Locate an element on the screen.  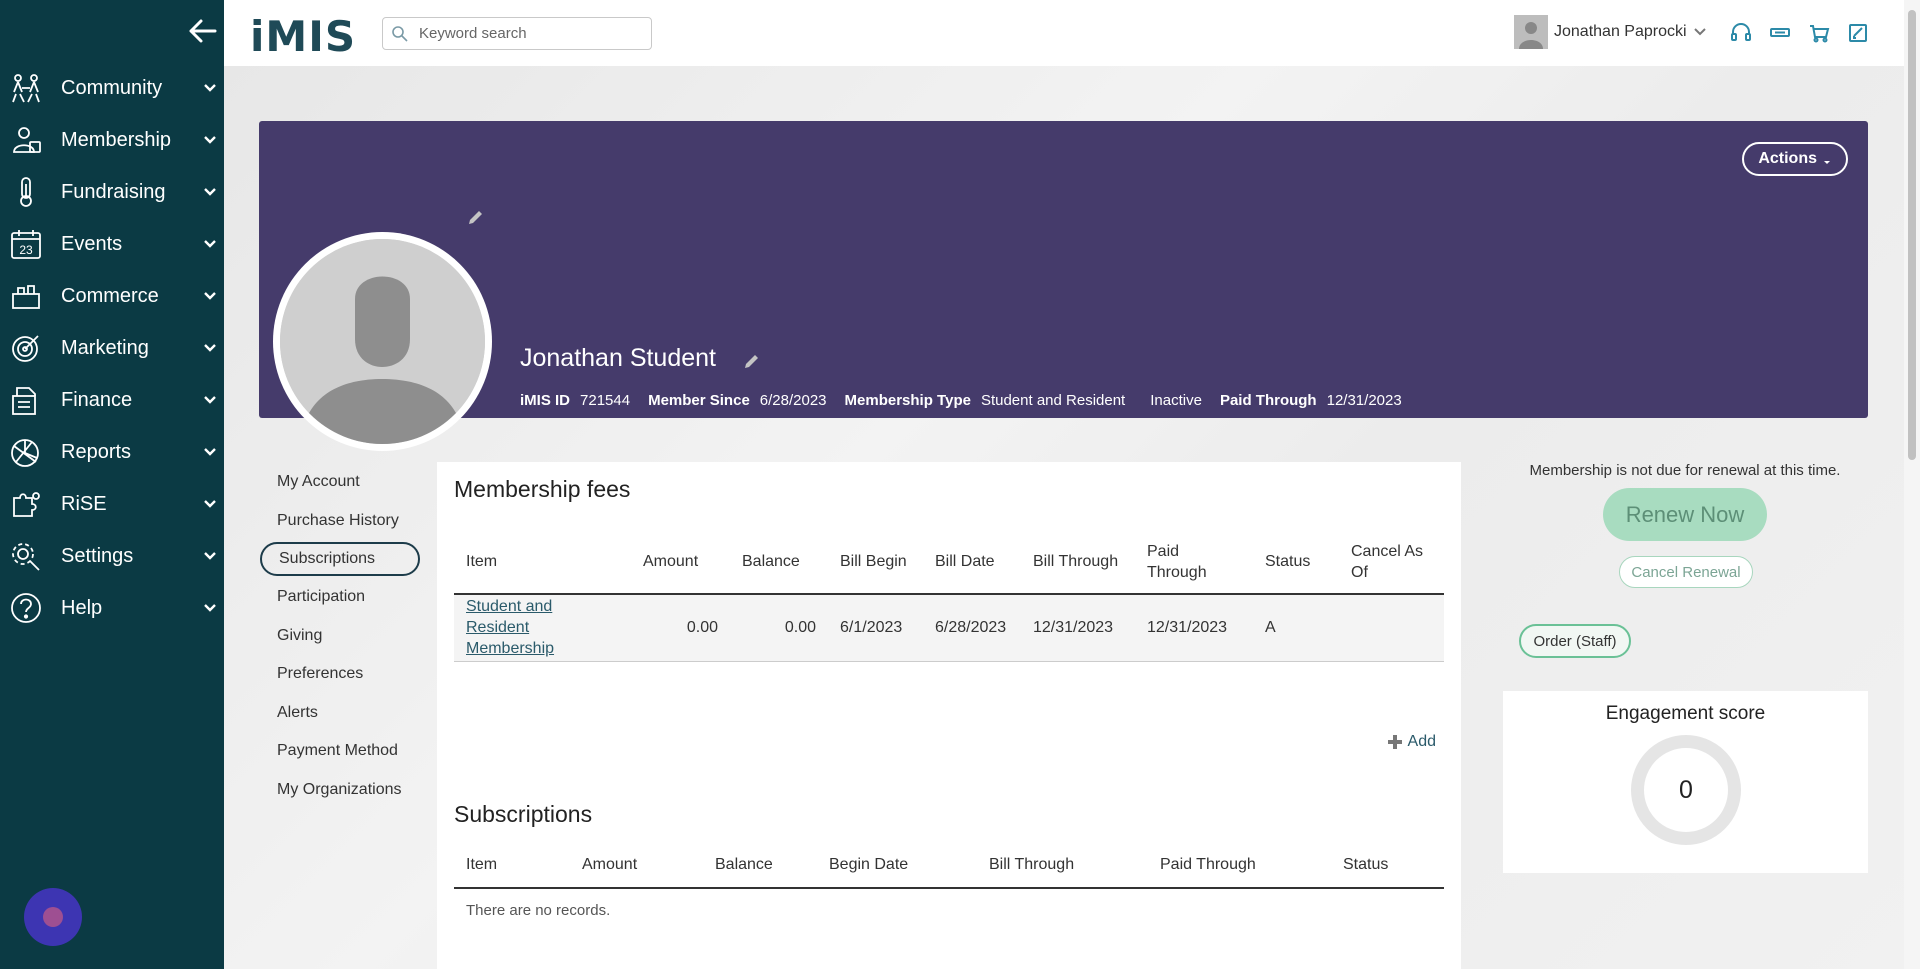
nav-item-marketing: Marketing is located at coordinates (112, 348).